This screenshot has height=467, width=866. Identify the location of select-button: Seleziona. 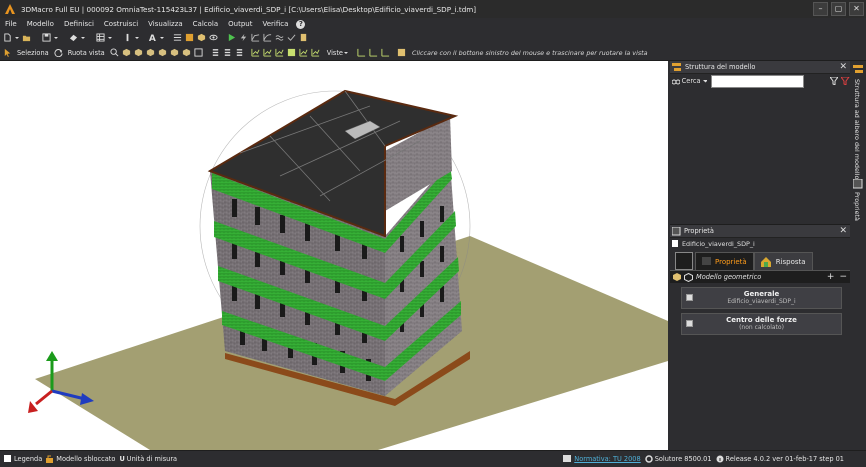
(33, 53).